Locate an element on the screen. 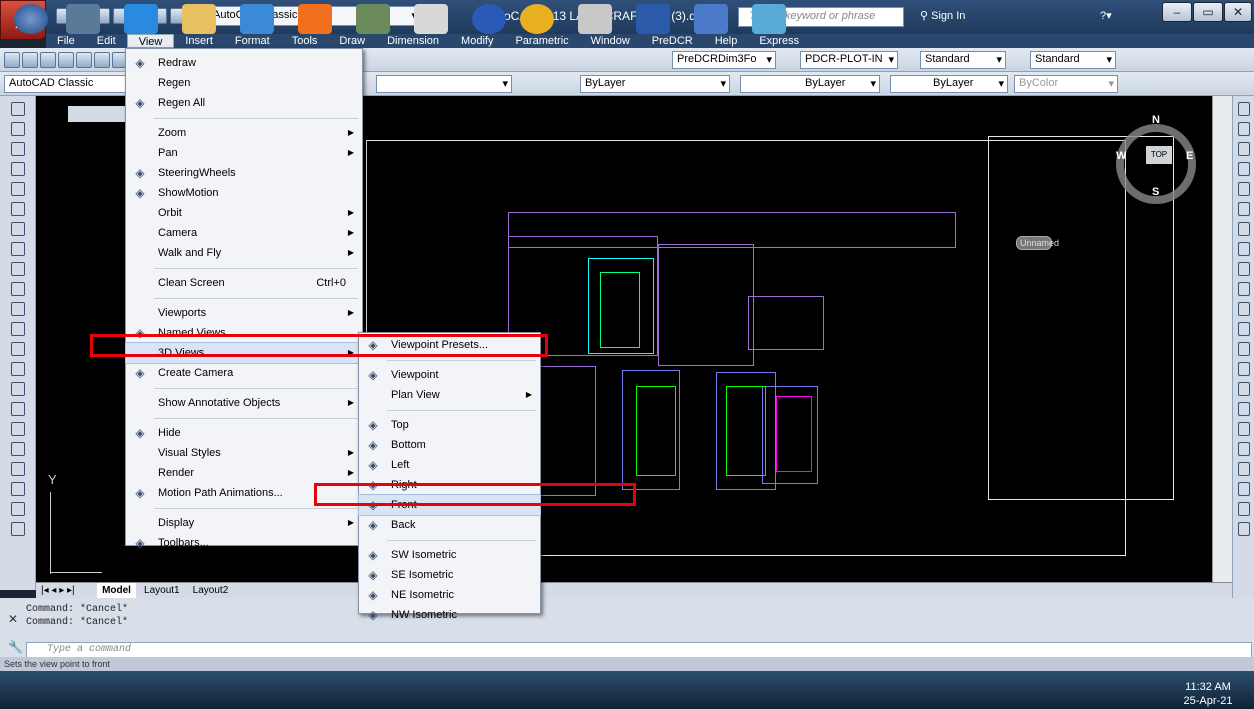 This screenshot has height=709, width=1254. system-clock: 11:32 AM 25-Apr-21 is located at coordinates (1208, 694).